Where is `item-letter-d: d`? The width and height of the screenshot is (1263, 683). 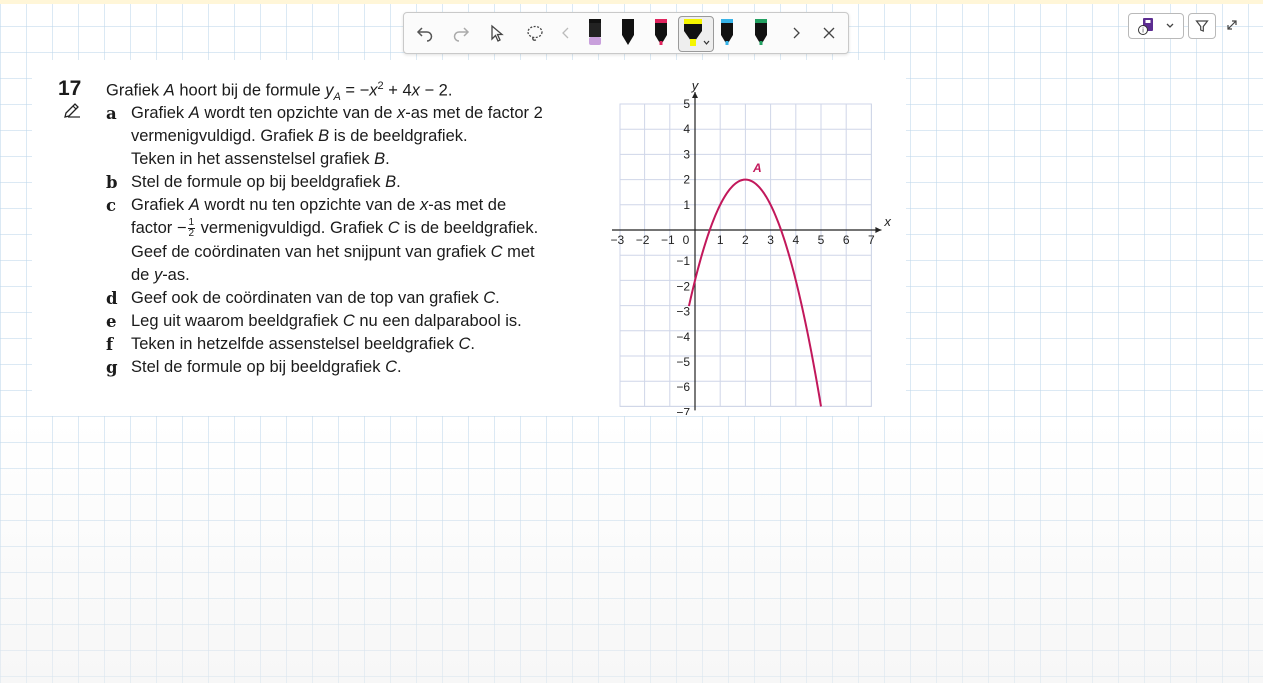
item-letter-d: d is located at coordinates (112, 298).